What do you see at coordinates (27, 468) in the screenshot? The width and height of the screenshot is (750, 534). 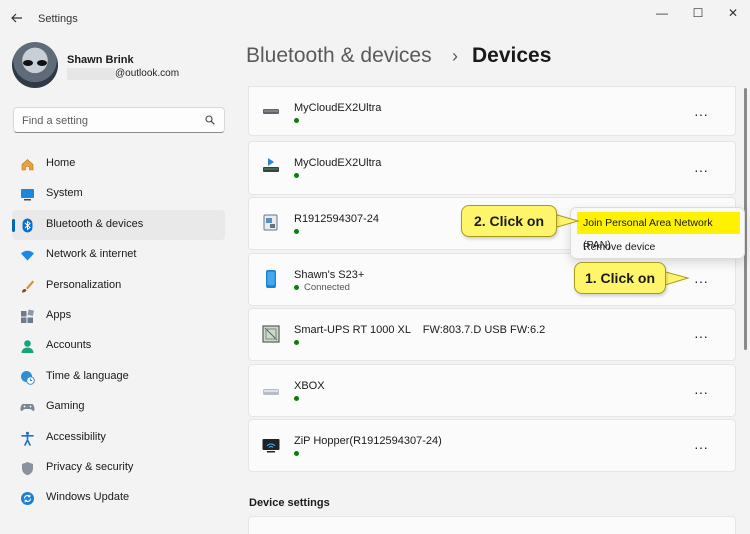 I see `shield-icon` at bounding box center [27, 468].